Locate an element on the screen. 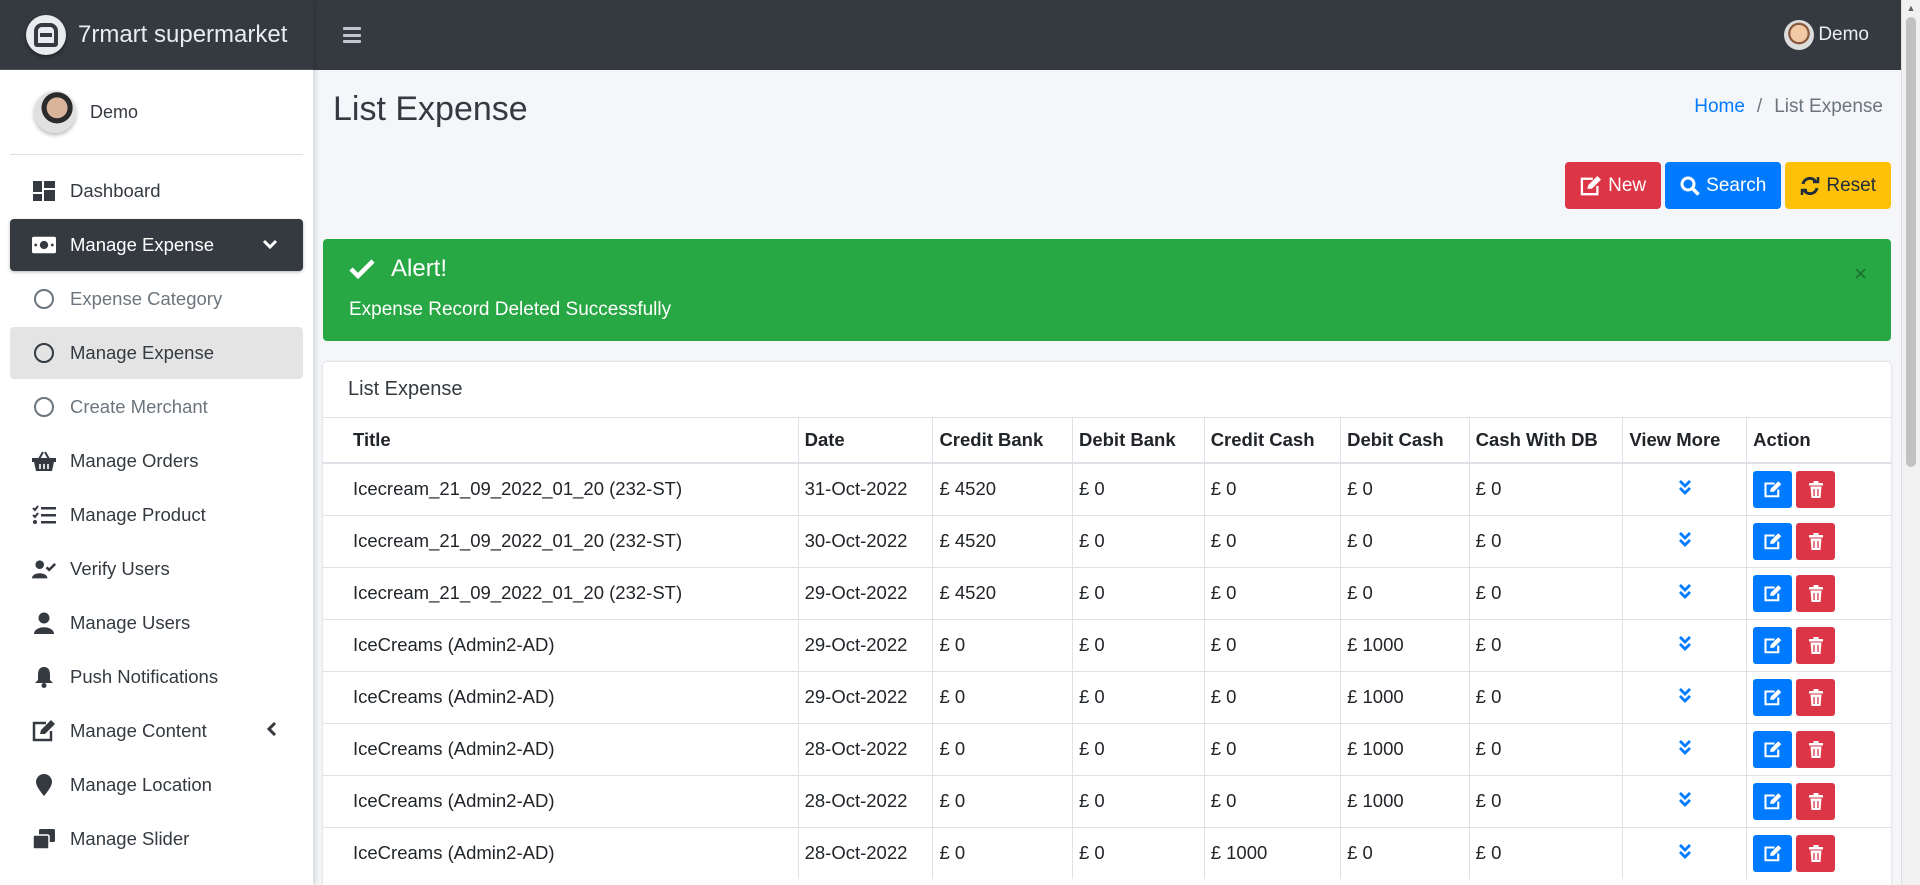 This screenshot has width=1920, height=885. table-cell: 31-Oct-2022 is located at coordinates (866, 488).